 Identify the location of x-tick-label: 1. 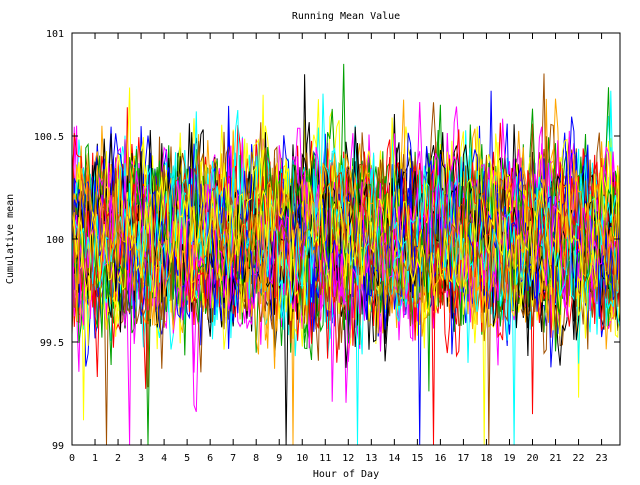
(95, 458).